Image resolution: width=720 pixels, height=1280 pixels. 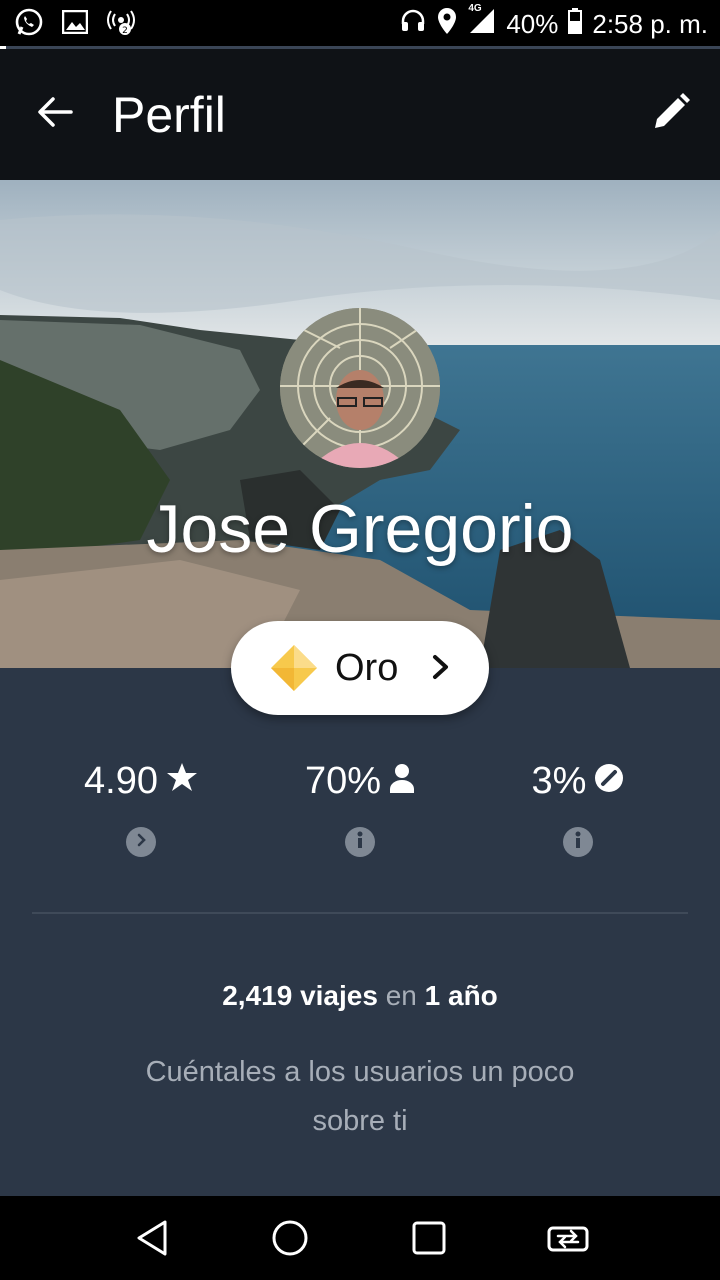 I want to click on rating-value: 4.90, so click(x=121, y=781).